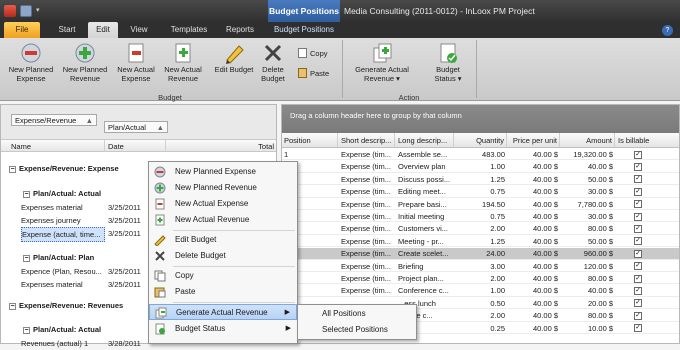 This screenshot has width=680, height=350. Describe the element at coordinates (124, 284) in the screenshot. I see `item-date: 3/25/2011` at that location.